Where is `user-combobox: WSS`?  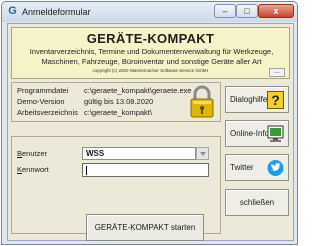 user-combobox: WSS is located at coordinates (139, 153).